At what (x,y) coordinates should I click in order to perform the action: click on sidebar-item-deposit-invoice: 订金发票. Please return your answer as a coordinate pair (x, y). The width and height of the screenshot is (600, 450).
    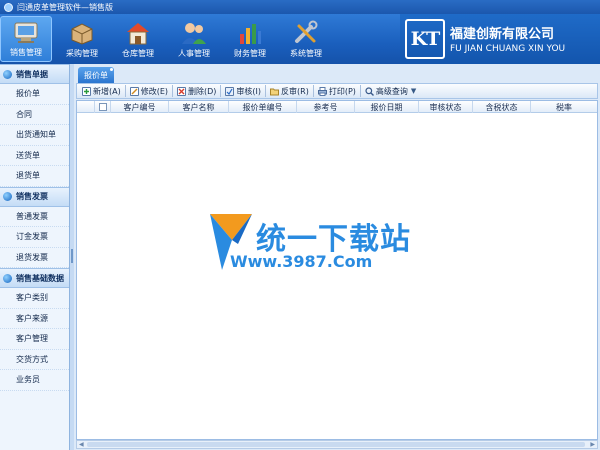
    Looking at the image, I should click on (34, 237).